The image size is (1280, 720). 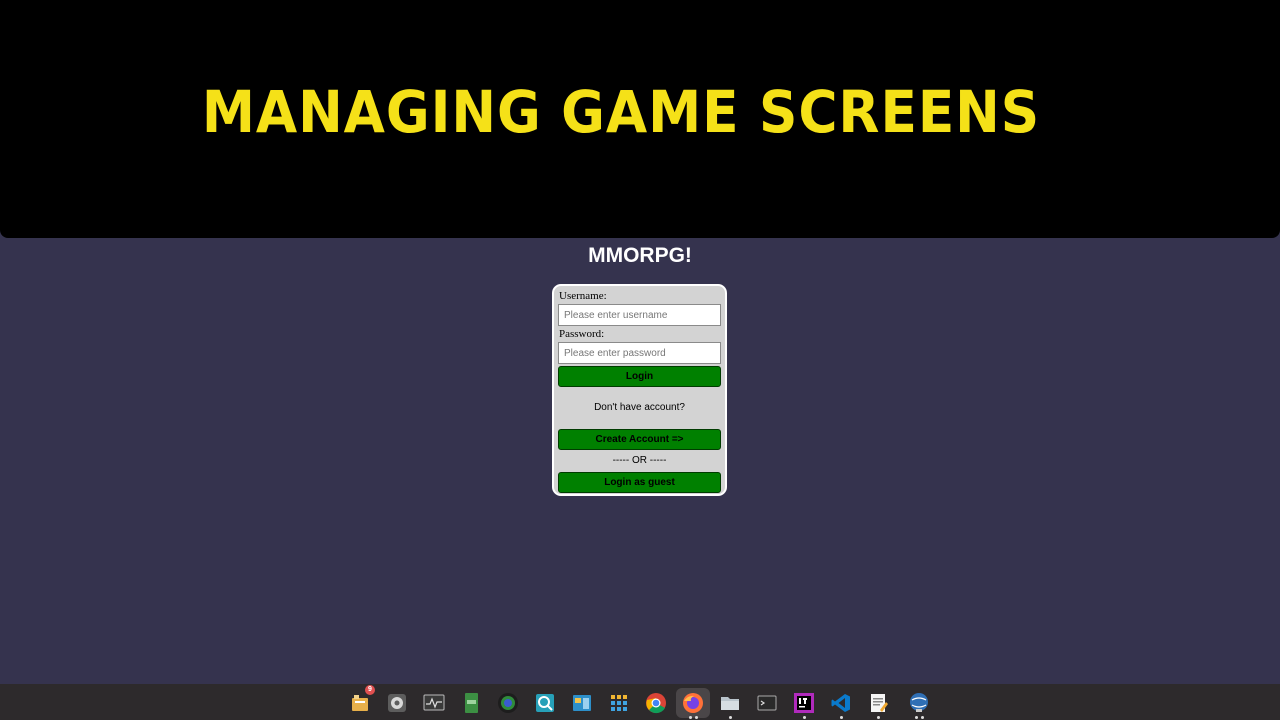 What do you see at coordinates (639, 315) in the screenshot?
I see `username-input` at bounding box center [639, 315].